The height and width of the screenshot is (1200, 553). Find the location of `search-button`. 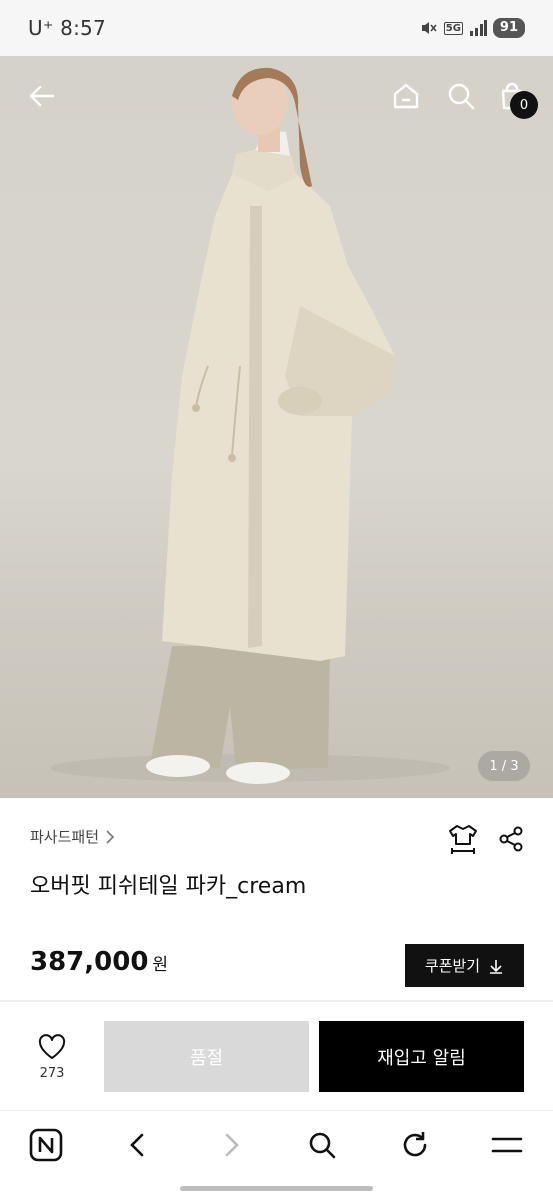

search-button is located at coordinates (461, 96).